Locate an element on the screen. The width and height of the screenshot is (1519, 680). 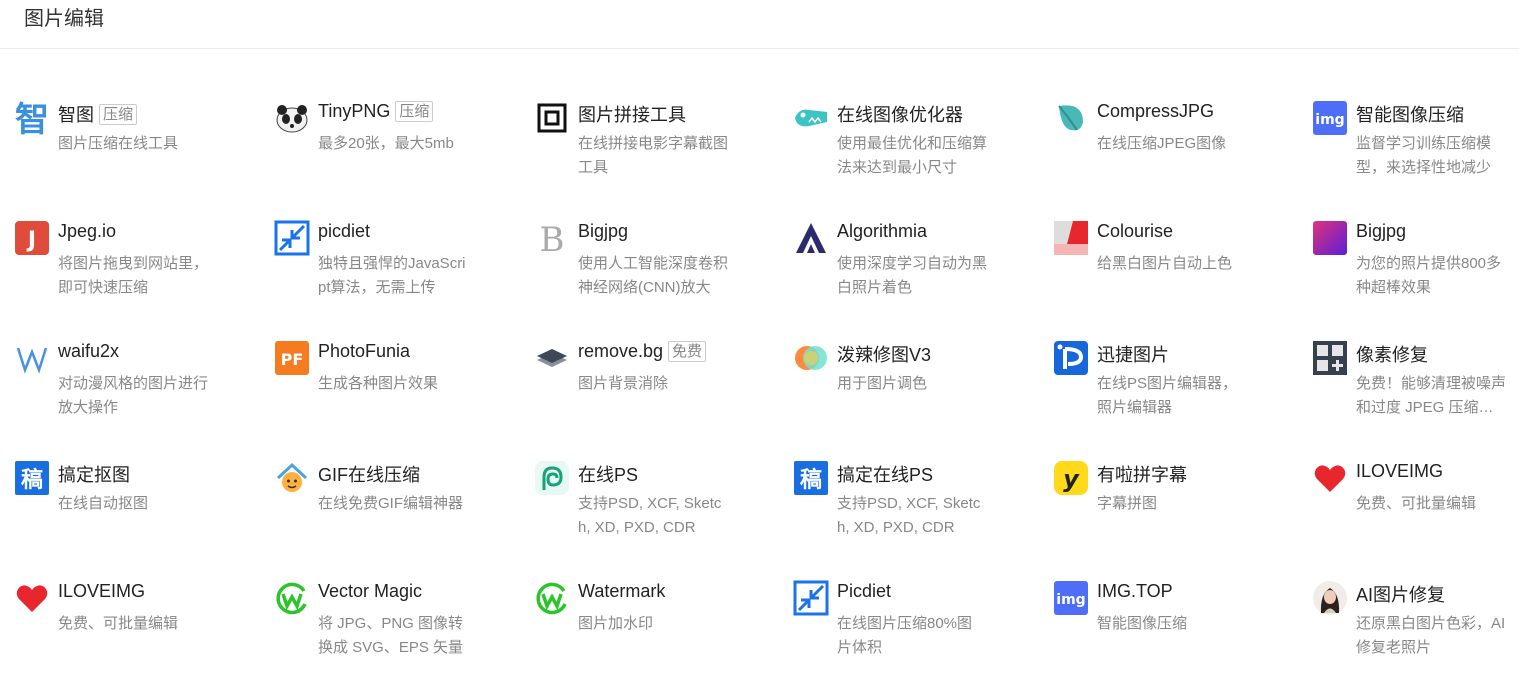
tool-card: 泼辣修图V3 用于图片调色 is located at coordinates (913, 390).